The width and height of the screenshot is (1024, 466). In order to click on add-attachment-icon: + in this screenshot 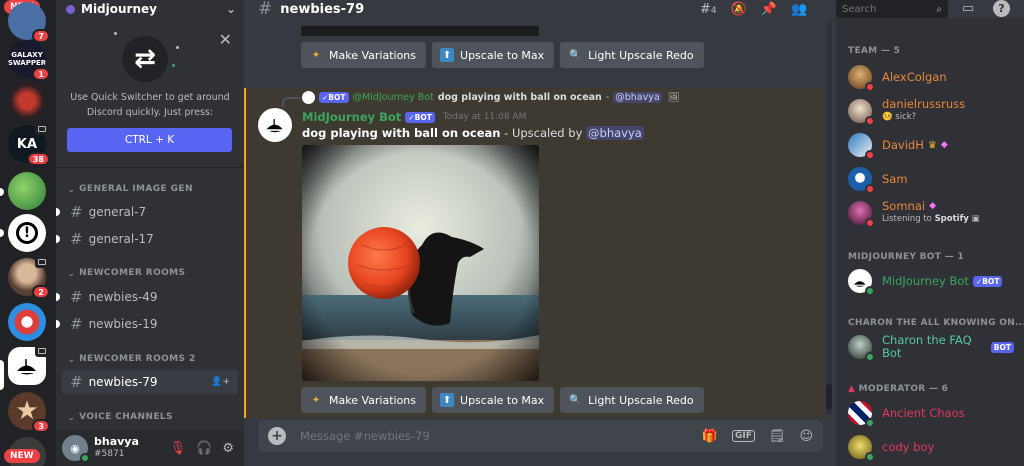, I will do `click(277, 436)`.